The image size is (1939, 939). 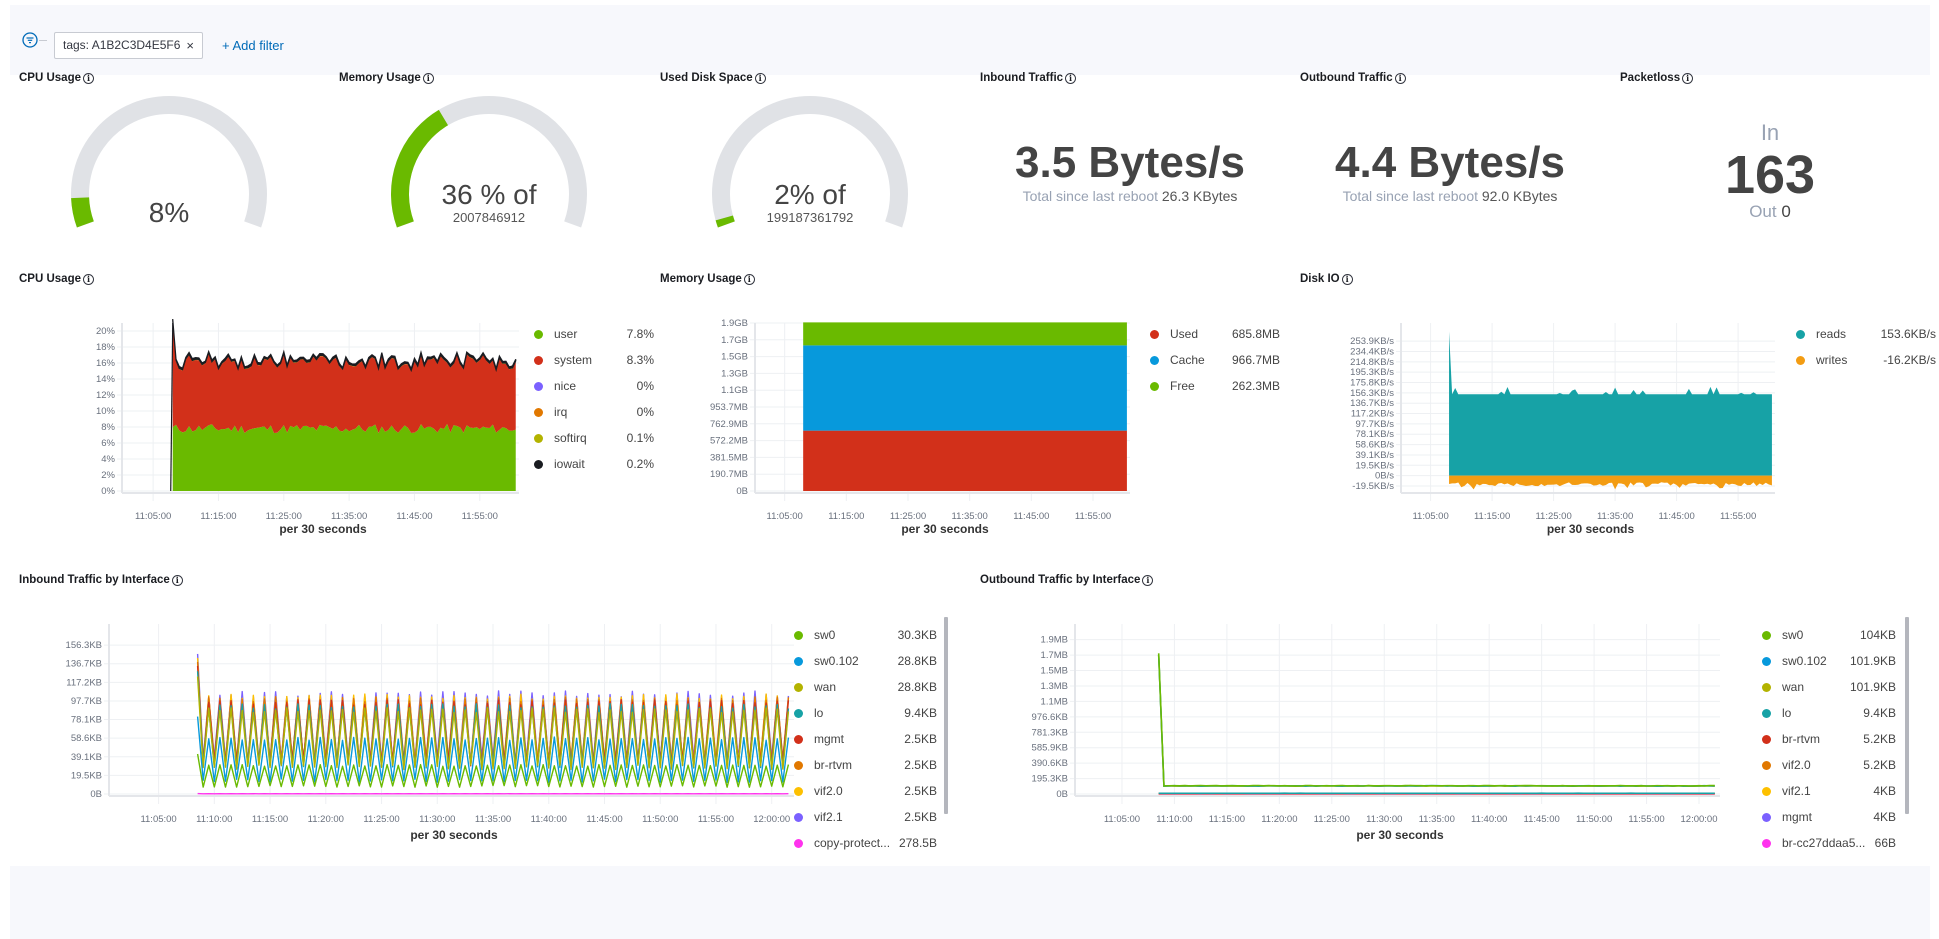 What do you see at coordinates (1797, 817) in the screenshot?
I see `legend-label: mgmt` at bounding box center [1797, 817].